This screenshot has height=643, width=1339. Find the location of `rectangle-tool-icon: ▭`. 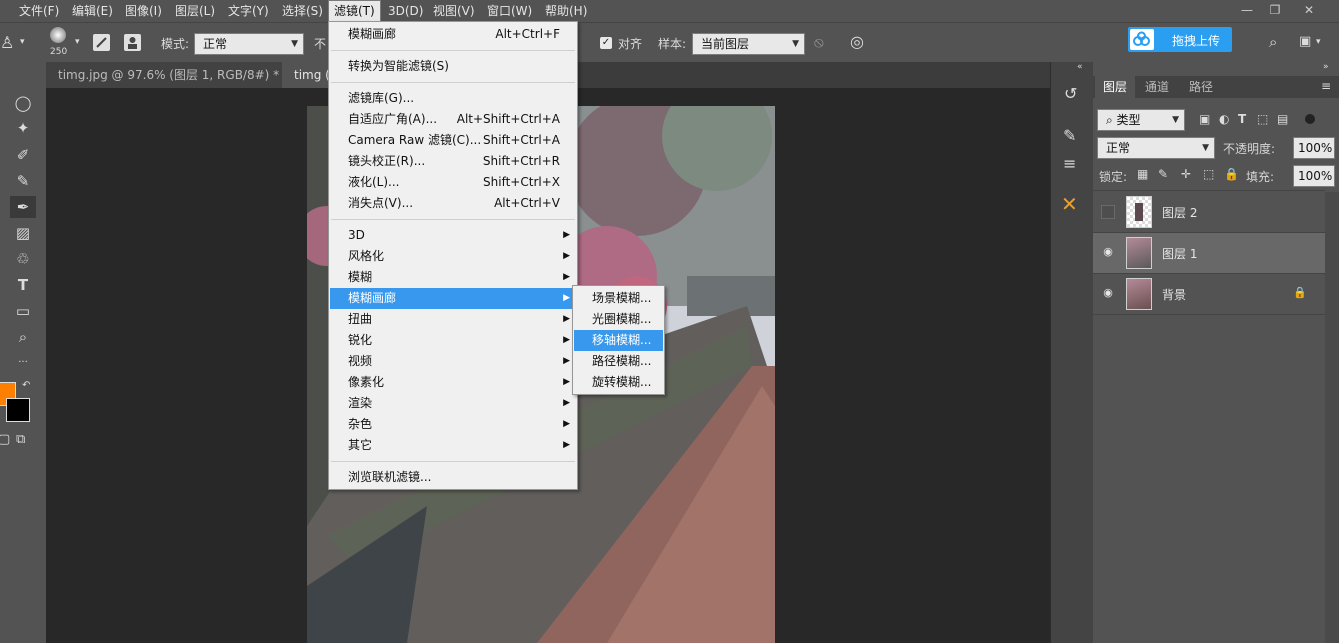

rectangle-tool-icon: ▭ is located at coordinates (23, 311).